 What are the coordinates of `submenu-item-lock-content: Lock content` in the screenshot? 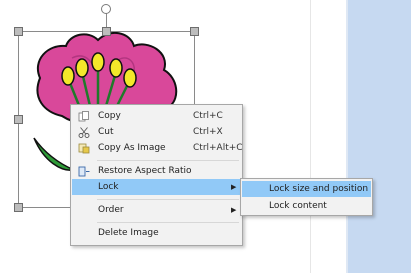 It's located at (306, 206).